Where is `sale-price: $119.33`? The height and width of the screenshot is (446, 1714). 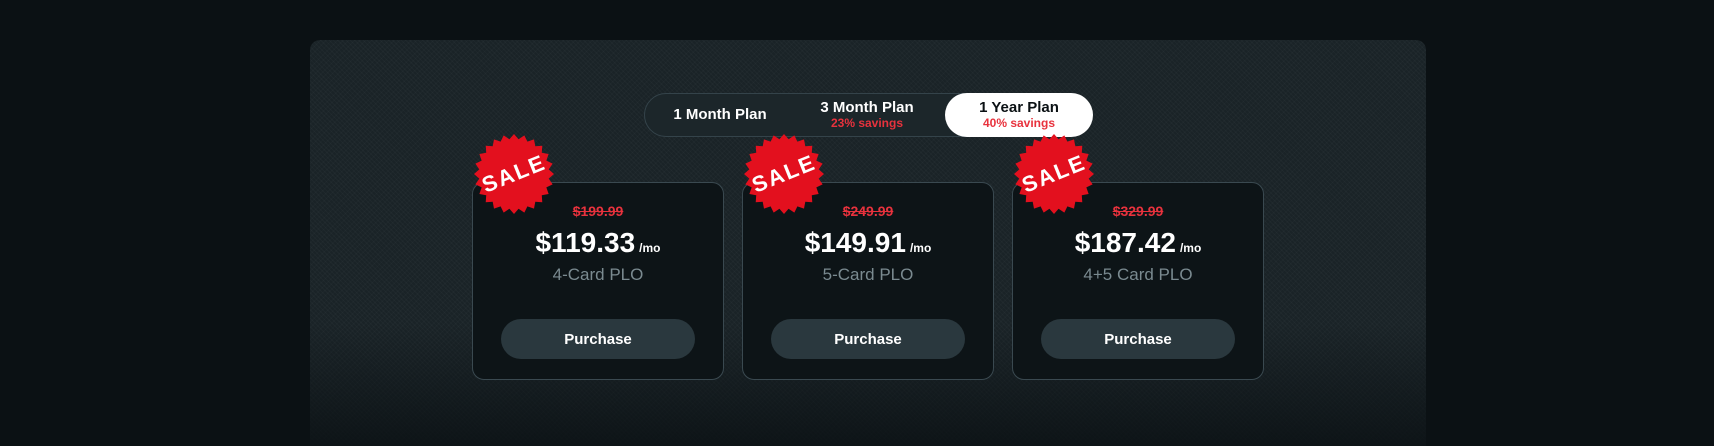
sale-price: $119.33 is located at coordinates (585, 242).